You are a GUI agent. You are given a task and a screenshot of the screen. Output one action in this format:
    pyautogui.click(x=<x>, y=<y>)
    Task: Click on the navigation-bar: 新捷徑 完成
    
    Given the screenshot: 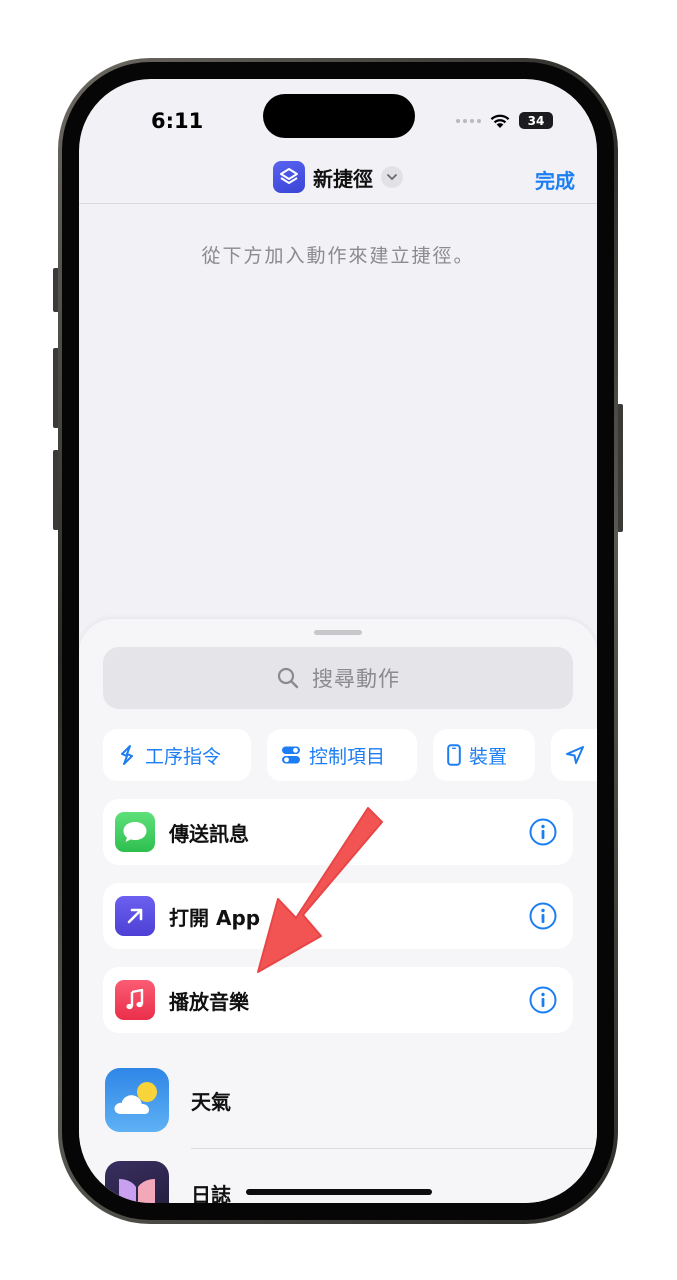 What is the action you would take?
    pyautogui.click(x=338, y=180)
    